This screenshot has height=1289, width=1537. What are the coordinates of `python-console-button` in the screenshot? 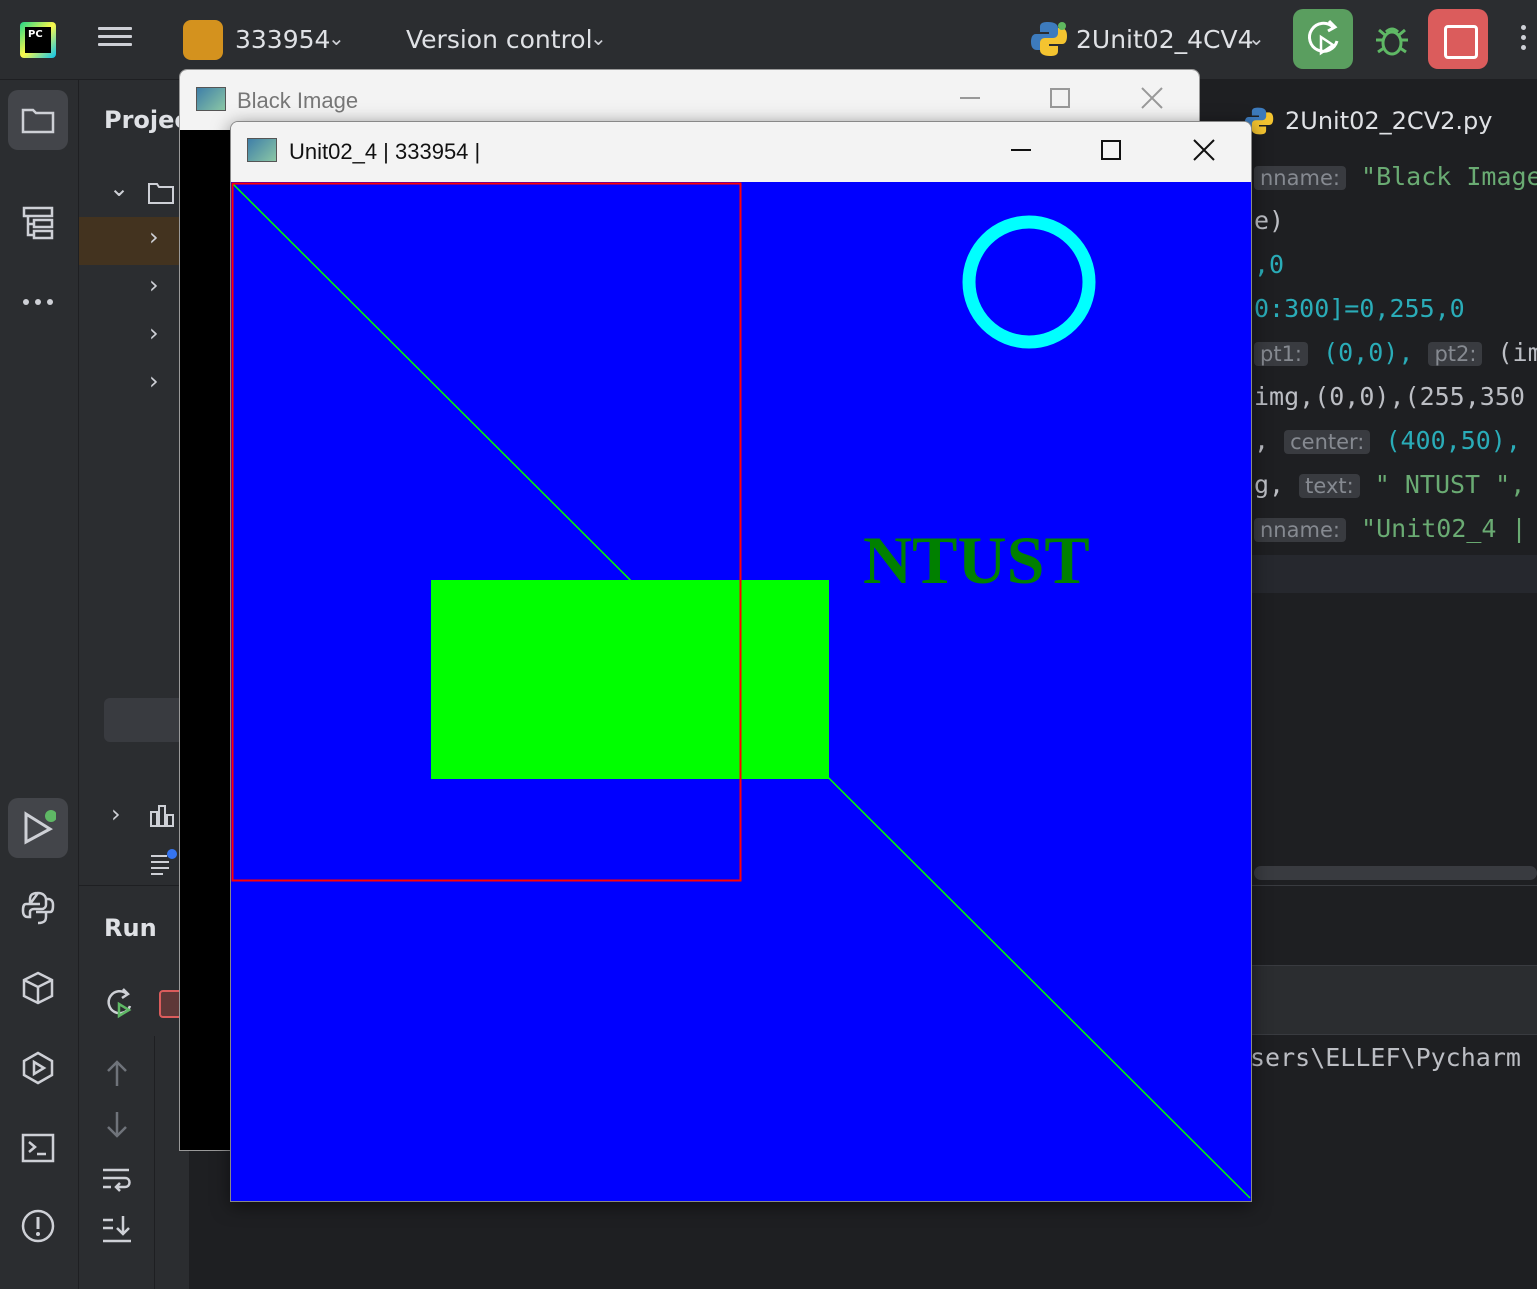 It's located at (38, 908).